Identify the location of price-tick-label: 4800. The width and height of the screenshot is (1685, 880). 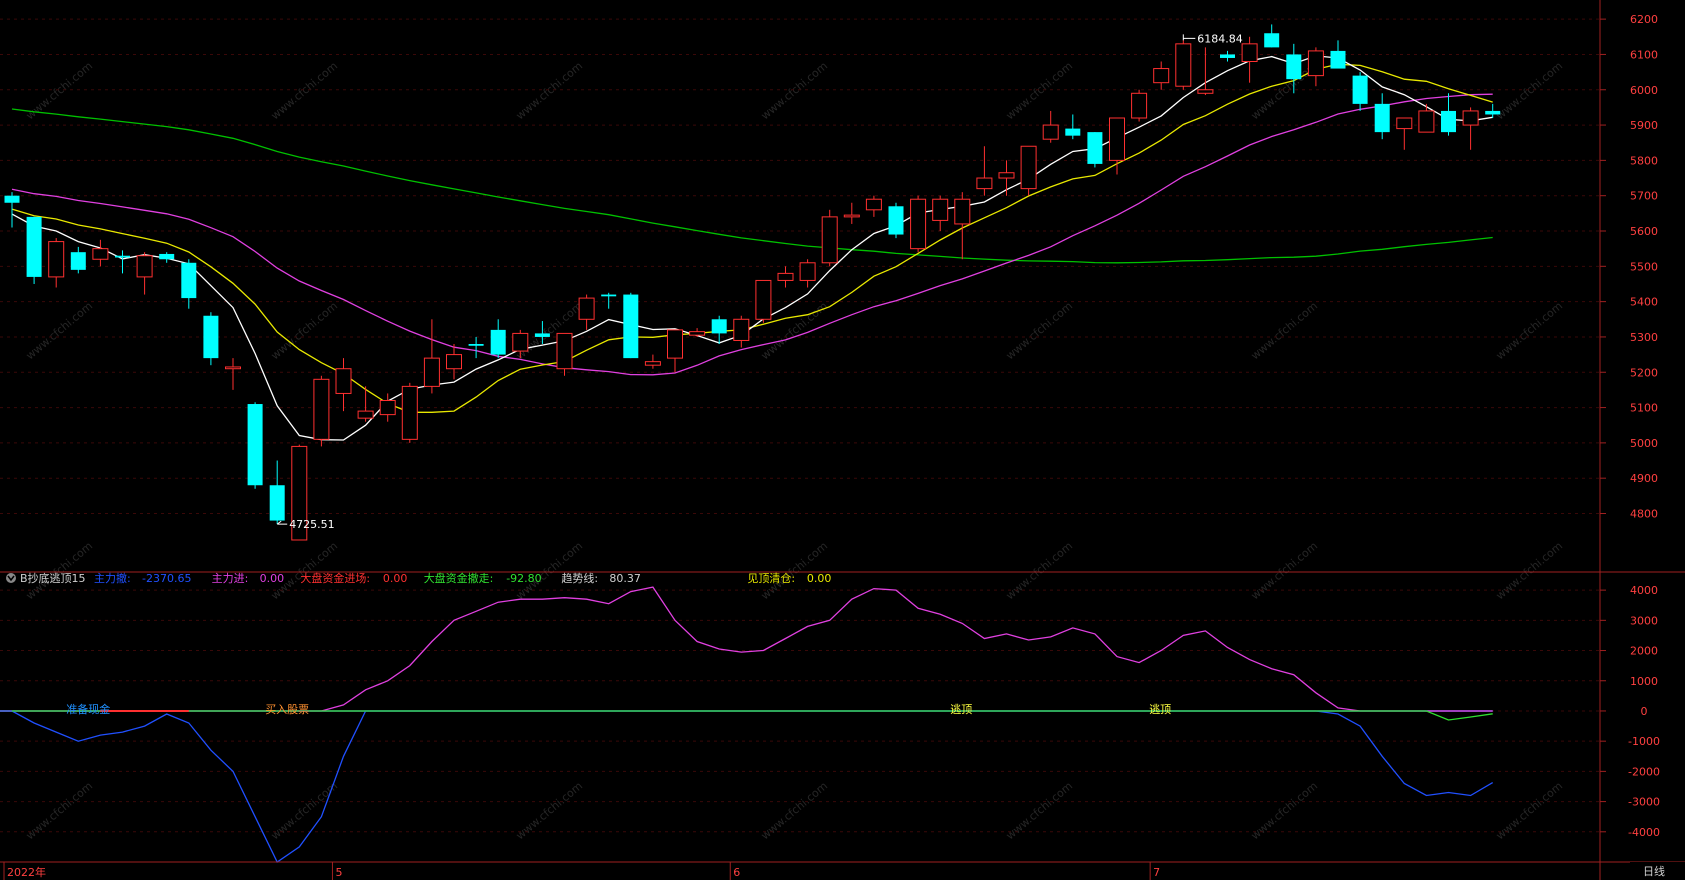
(1644, 514).